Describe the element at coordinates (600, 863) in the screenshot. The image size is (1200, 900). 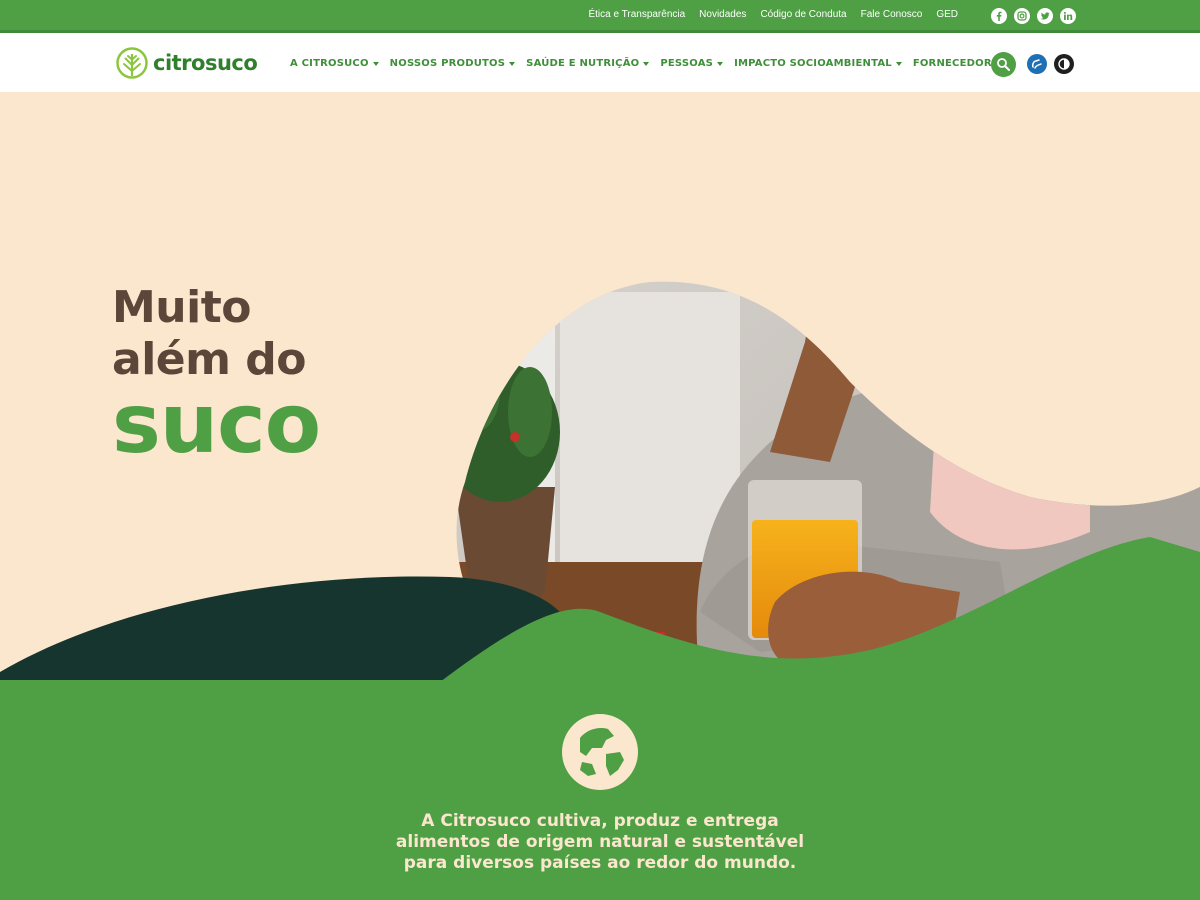
I see `mission-line-3: para diversos países ao redor do mundo.` at that location.